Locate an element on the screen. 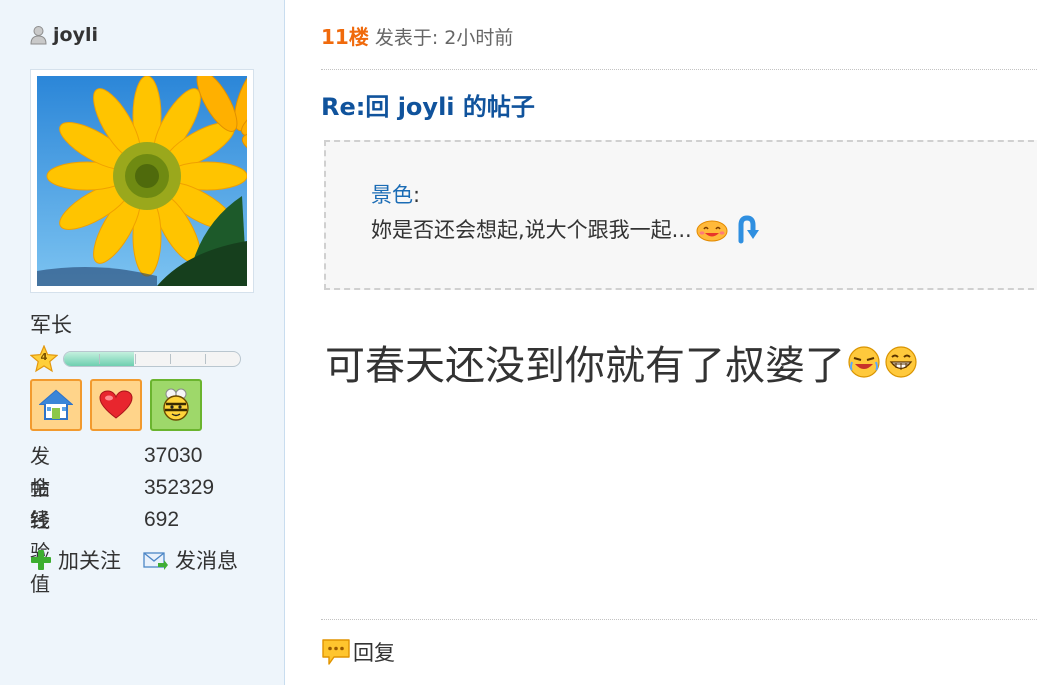 This screenshot has width=1037, height=685. blush-smile-emoji-icon is located at coordinates (712, 231).